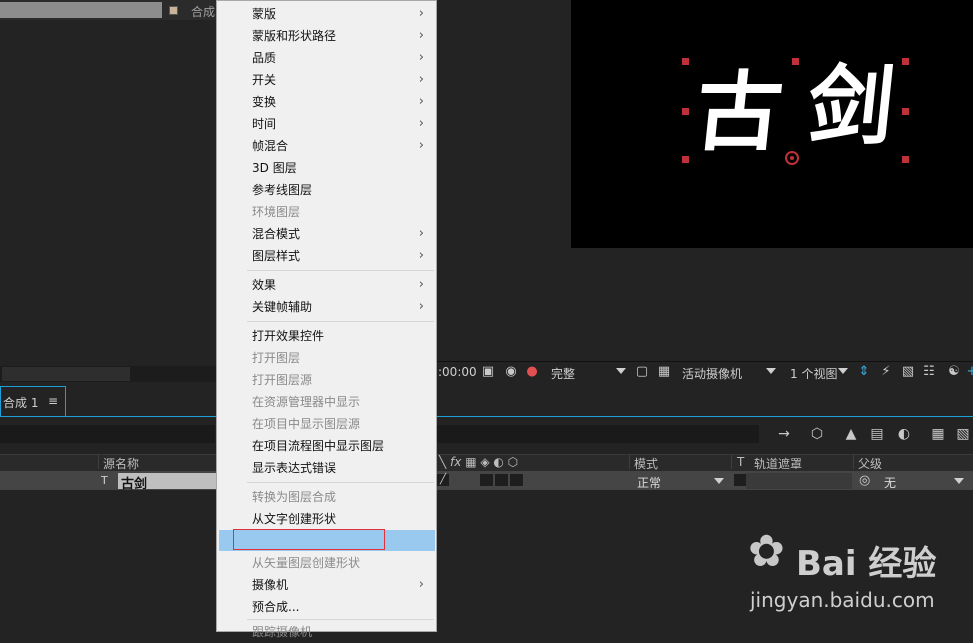 Image resolution: width=973 pixels, height=643 pixels. What do you see at coordinates (685, 111) in the screenshot?
I see `bbox-handle-middle-left` at bounding box center [685, 111].